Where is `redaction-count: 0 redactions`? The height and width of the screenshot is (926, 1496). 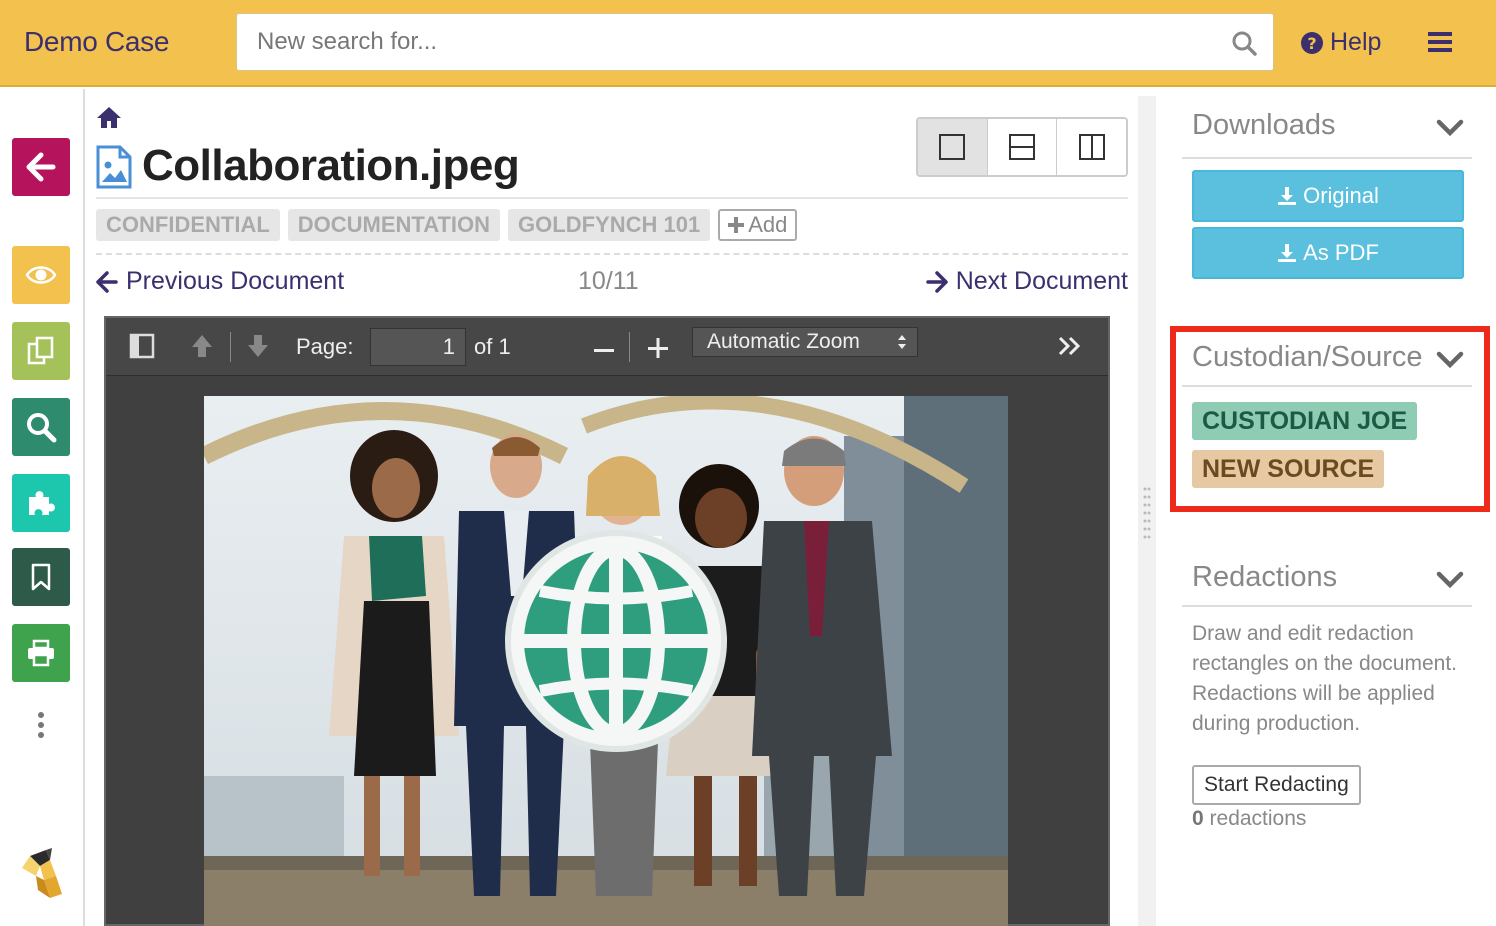 redaction-count: 0 redactions is located at coordinates (1249, 819).